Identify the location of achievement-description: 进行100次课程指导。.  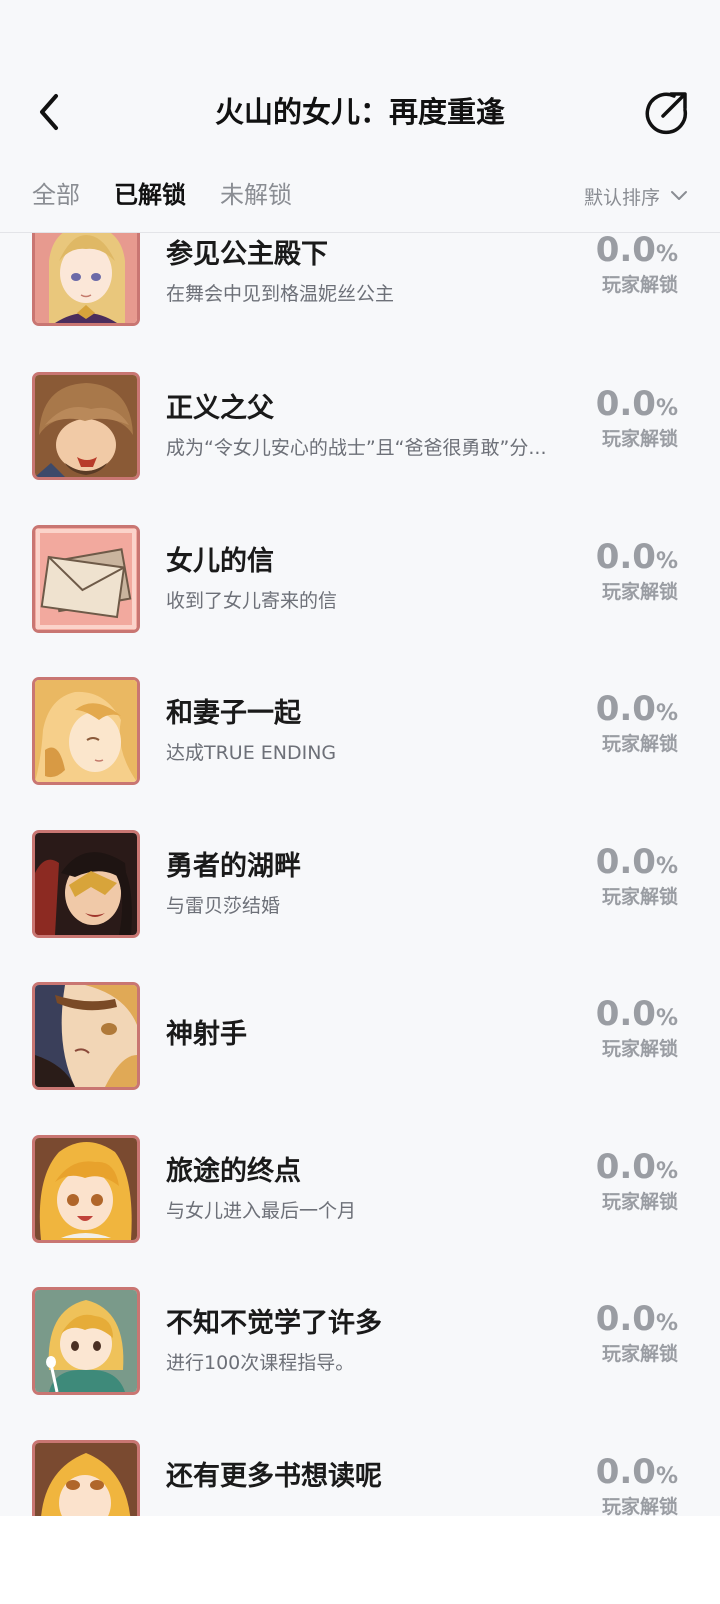
(260, 1363).